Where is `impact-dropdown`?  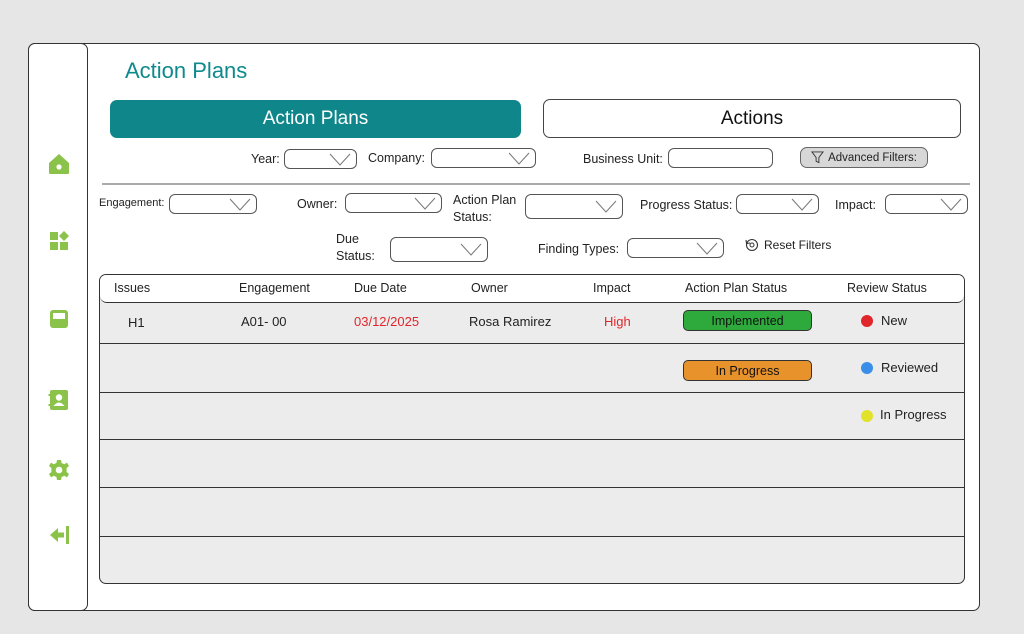
impact-dropdown is located at coordinates (926, 204).